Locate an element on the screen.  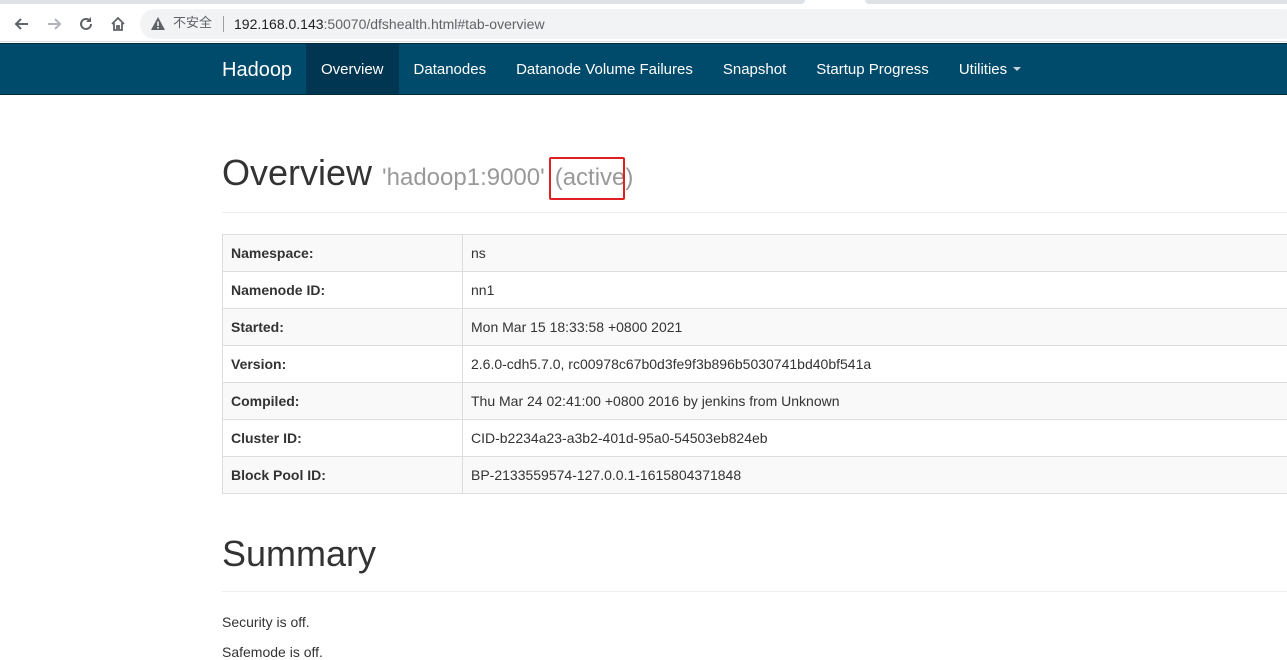
nav-item-utilities-label: Utilities is located at coordinates (983, 69).